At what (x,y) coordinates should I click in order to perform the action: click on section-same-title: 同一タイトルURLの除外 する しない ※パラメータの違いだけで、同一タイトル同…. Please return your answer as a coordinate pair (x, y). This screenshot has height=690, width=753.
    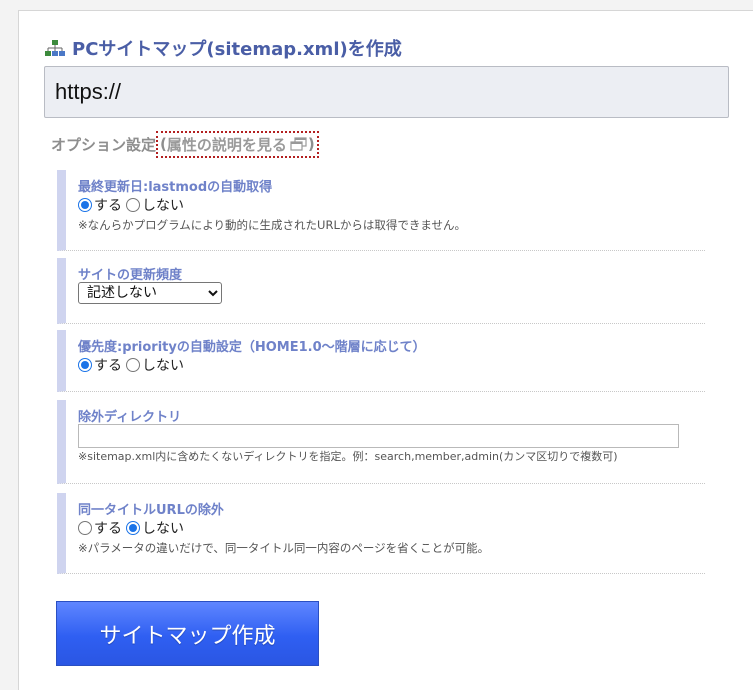
    Looking at the image, I should click on (381, 533).